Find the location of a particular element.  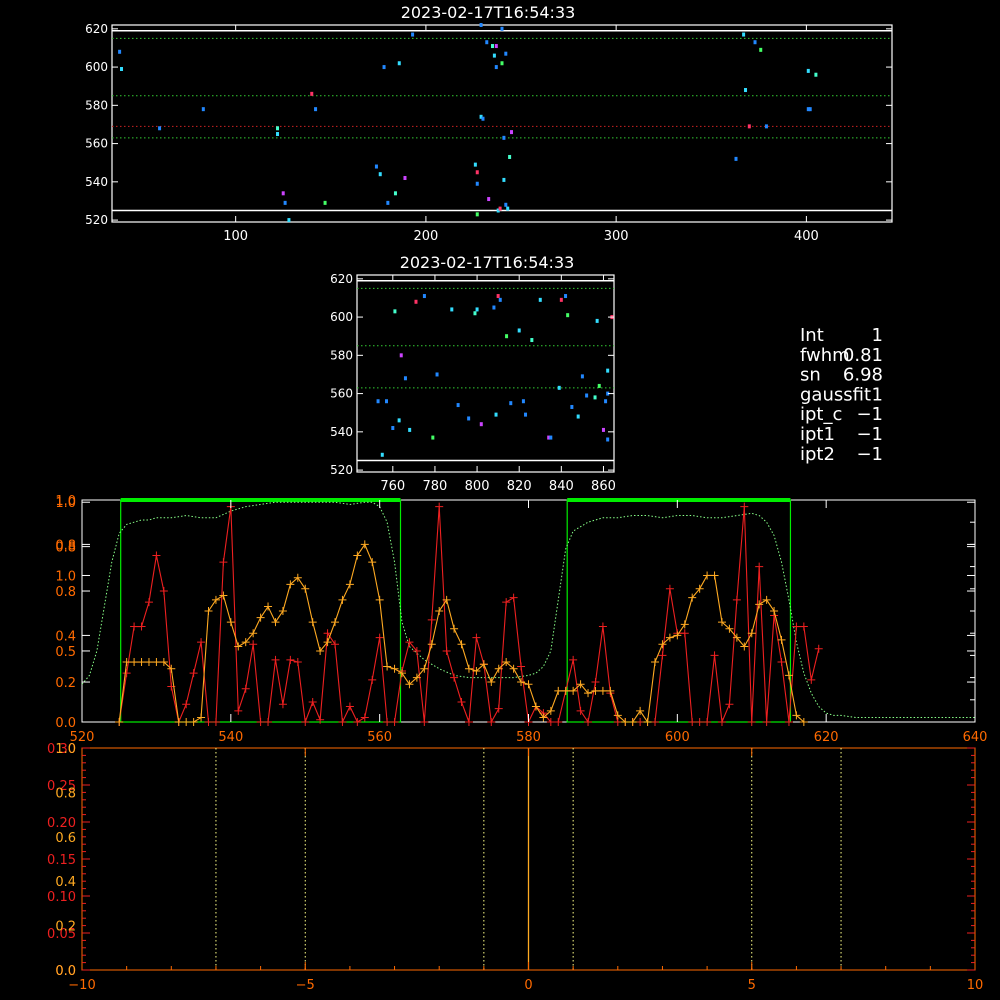

x-tick-label: 5 is located at coordinates (752, 985).